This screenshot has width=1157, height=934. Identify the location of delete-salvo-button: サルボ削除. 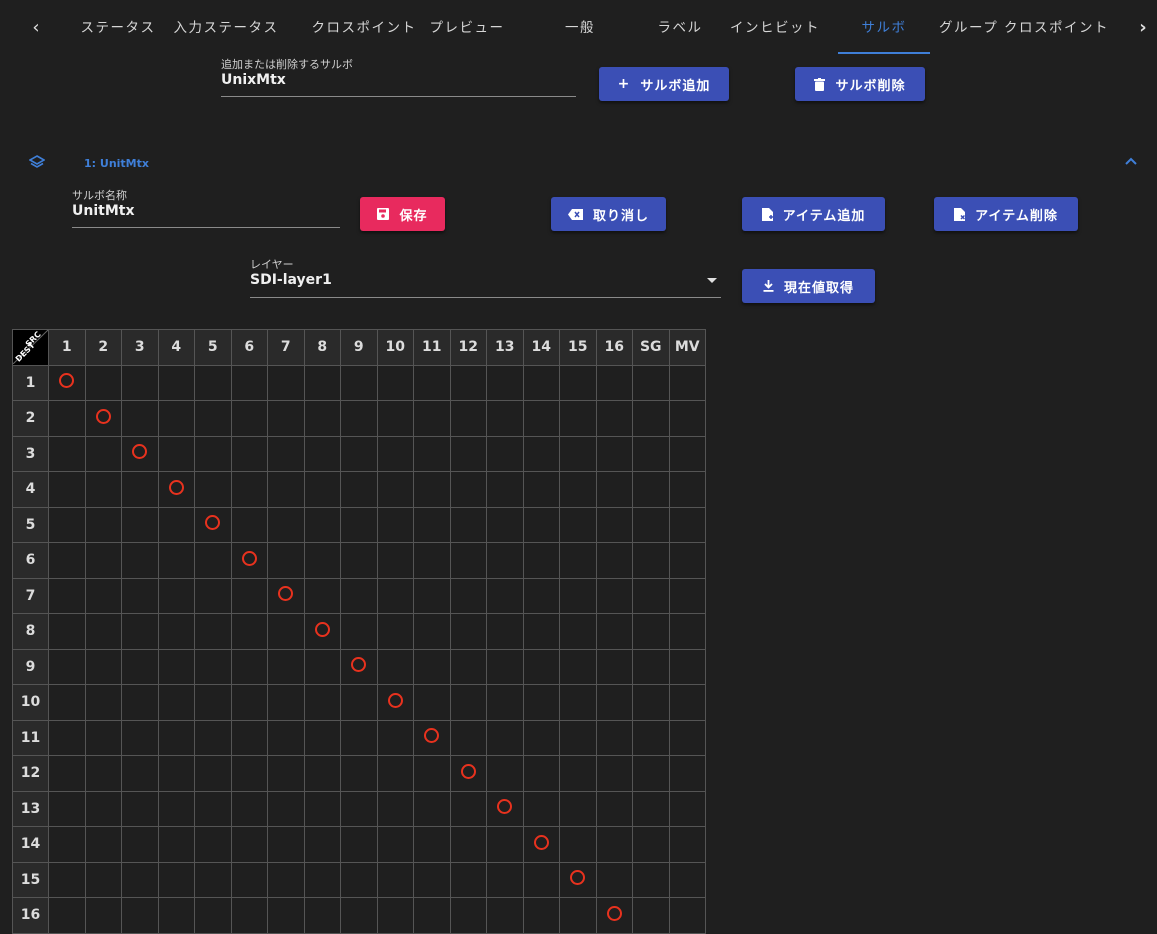
(860, 84).